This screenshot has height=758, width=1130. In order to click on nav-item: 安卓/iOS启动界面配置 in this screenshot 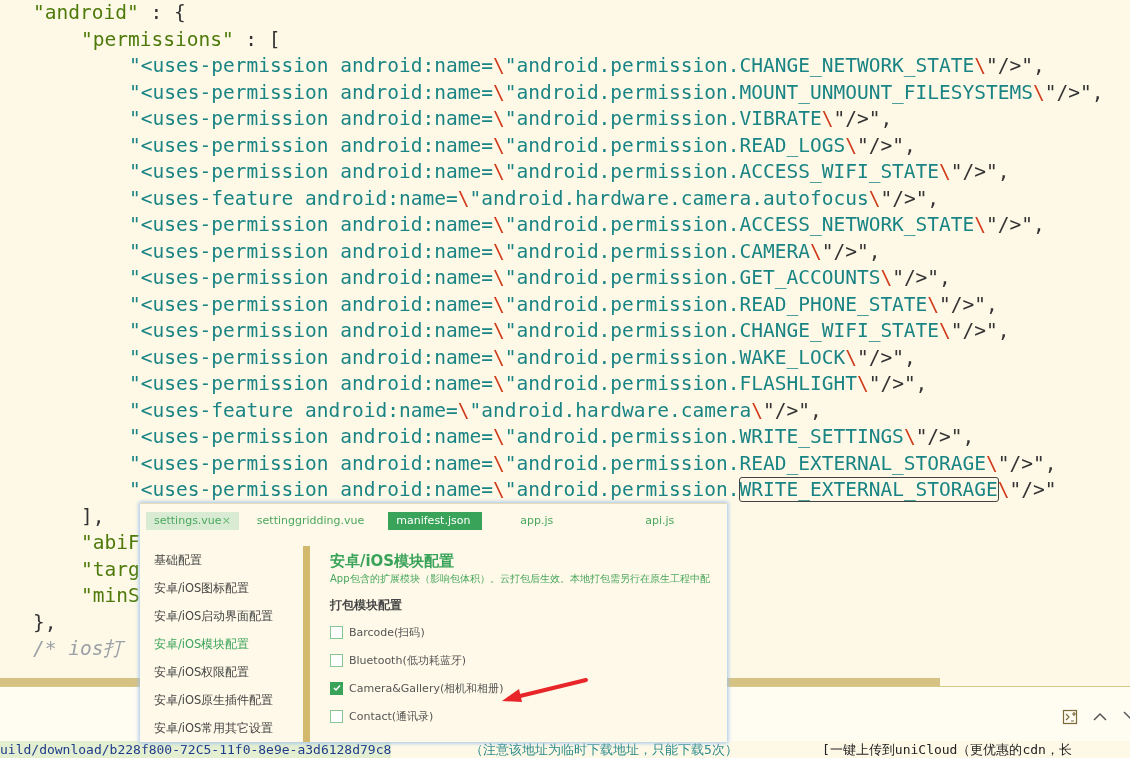, I will do `click(221, 616)`.